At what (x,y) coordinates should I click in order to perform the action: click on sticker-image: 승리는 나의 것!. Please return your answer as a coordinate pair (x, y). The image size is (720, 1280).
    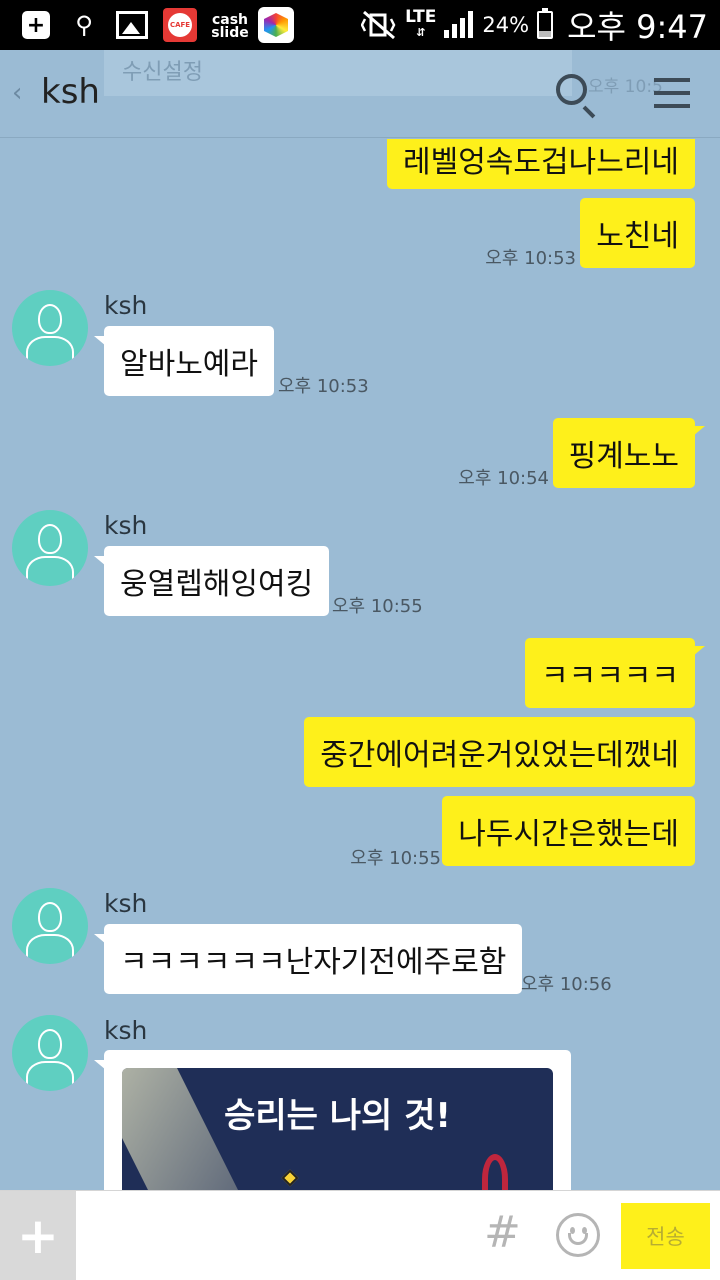
    Looking at the image, I should click on (337, 1129).